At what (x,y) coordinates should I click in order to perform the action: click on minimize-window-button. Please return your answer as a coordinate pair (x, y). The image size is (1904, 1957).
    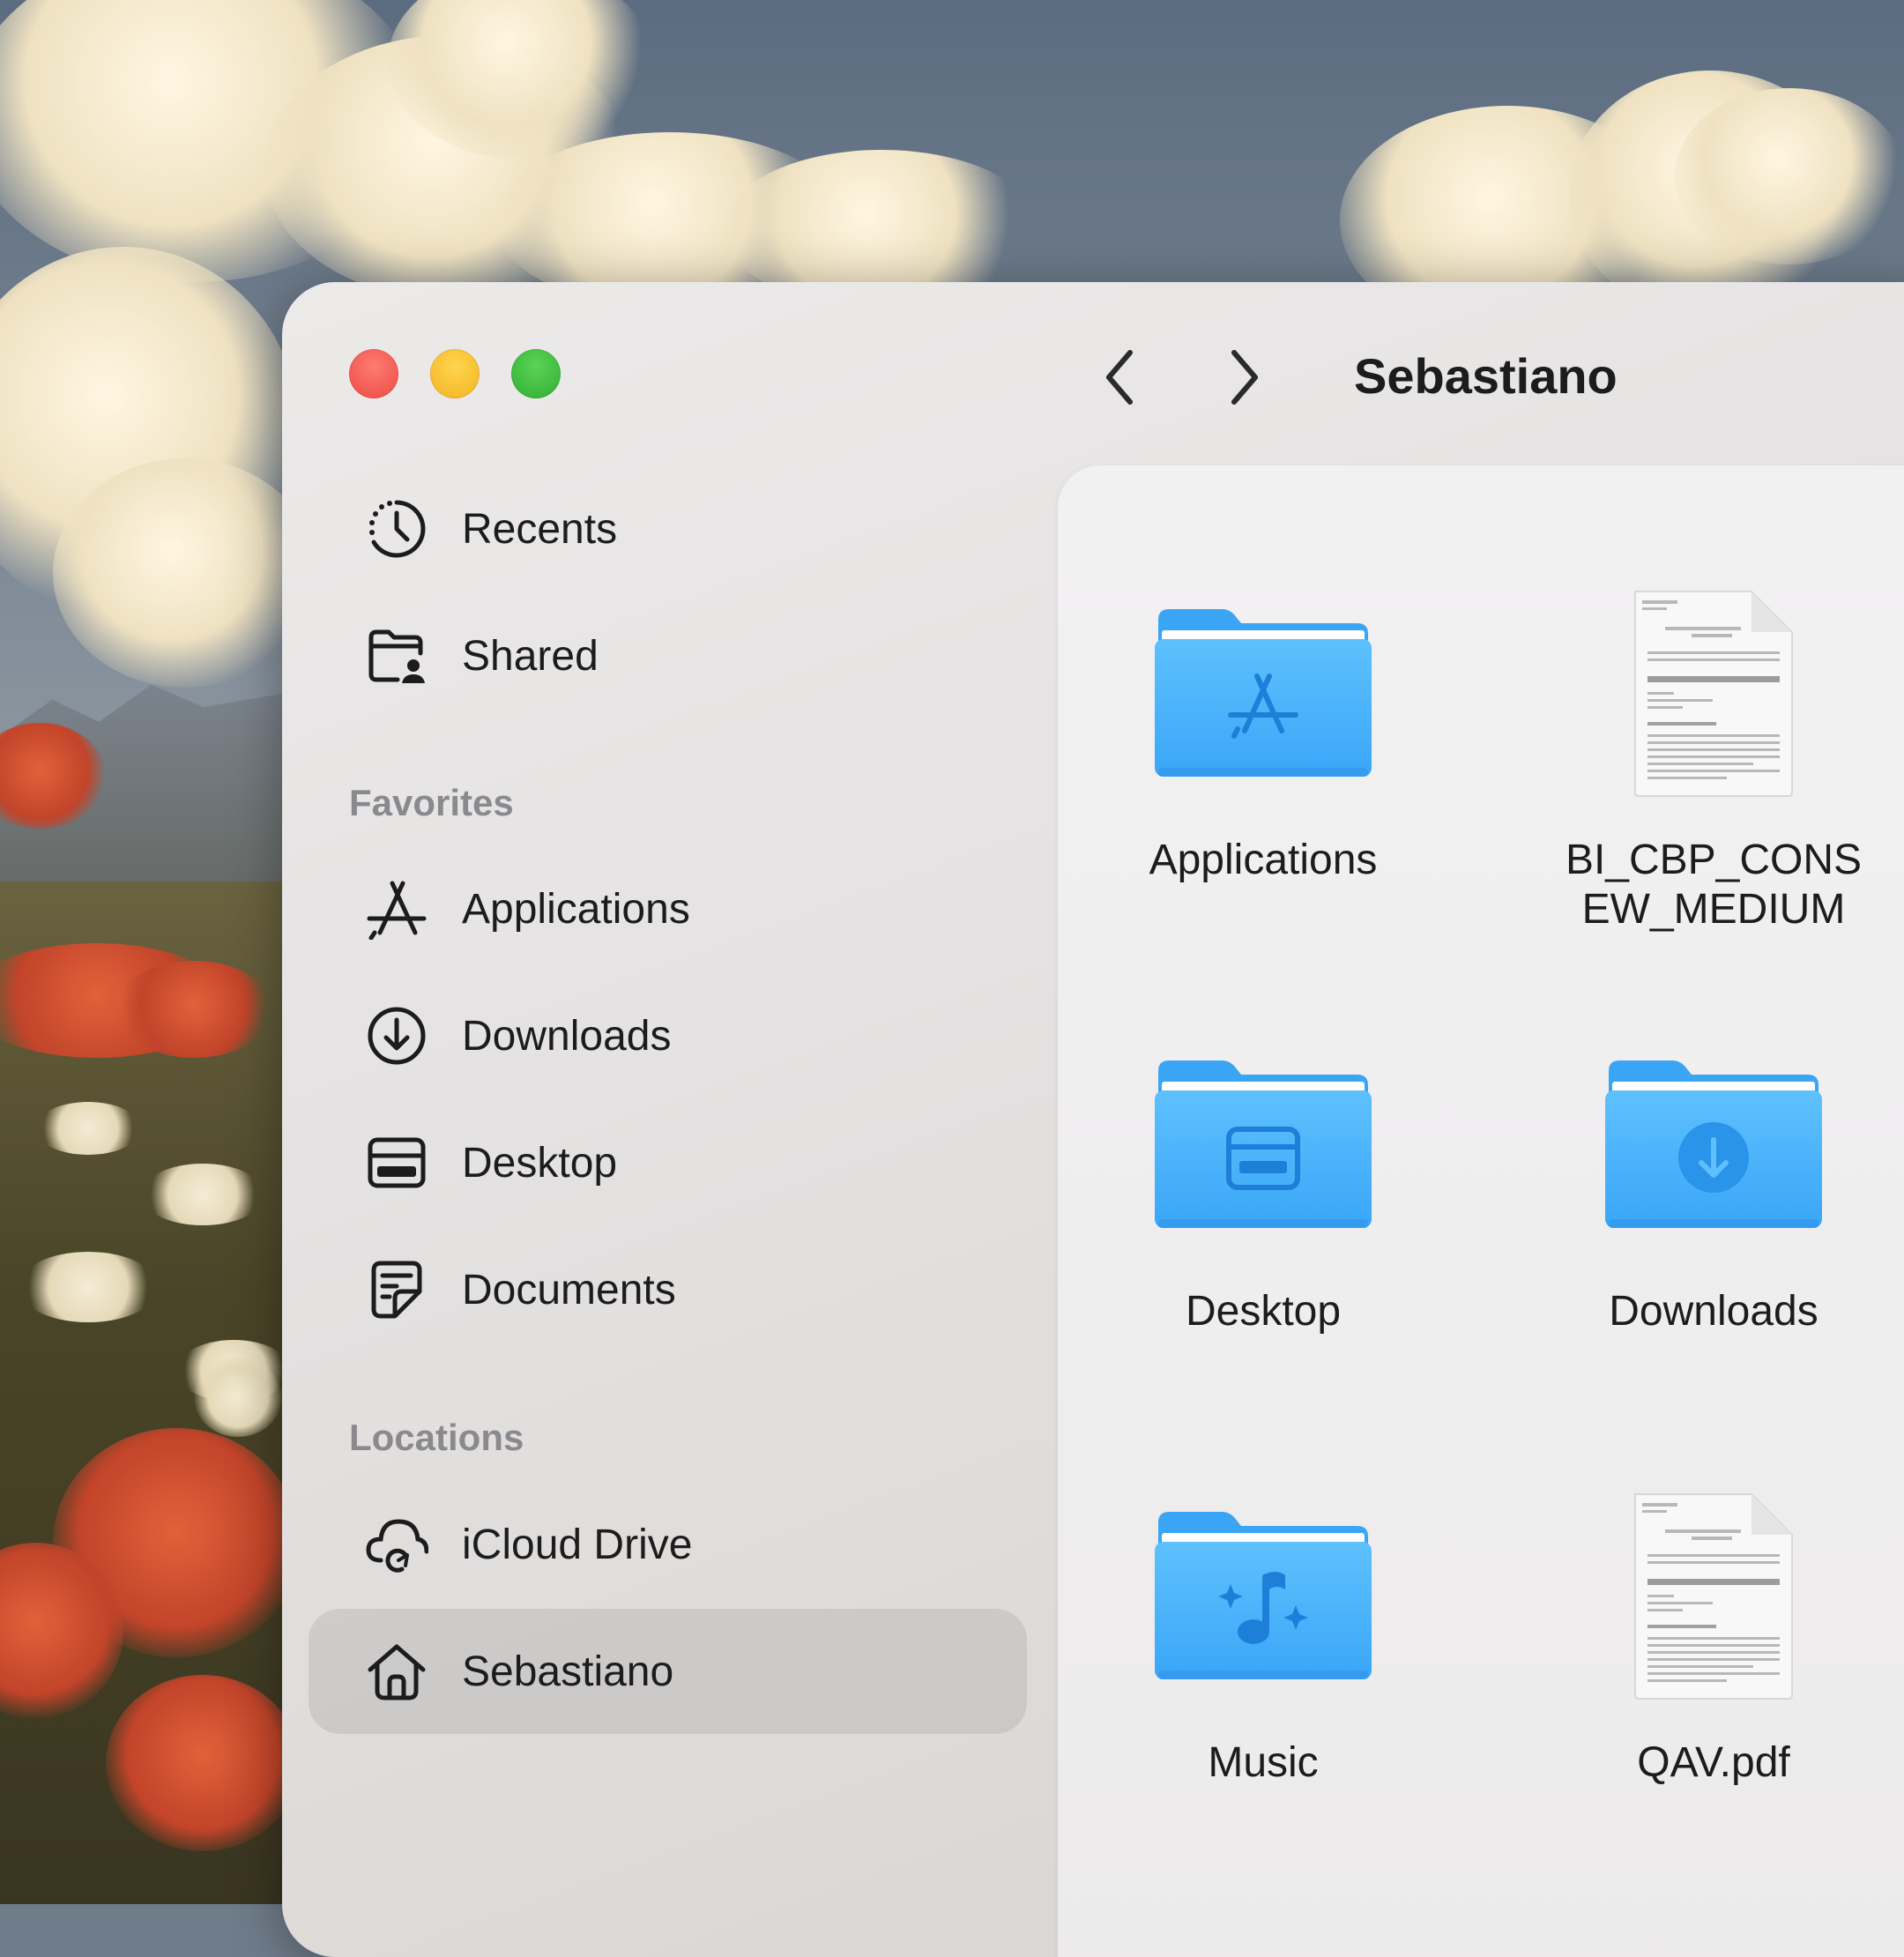
    Looking at the image, I should click on (455, 374).